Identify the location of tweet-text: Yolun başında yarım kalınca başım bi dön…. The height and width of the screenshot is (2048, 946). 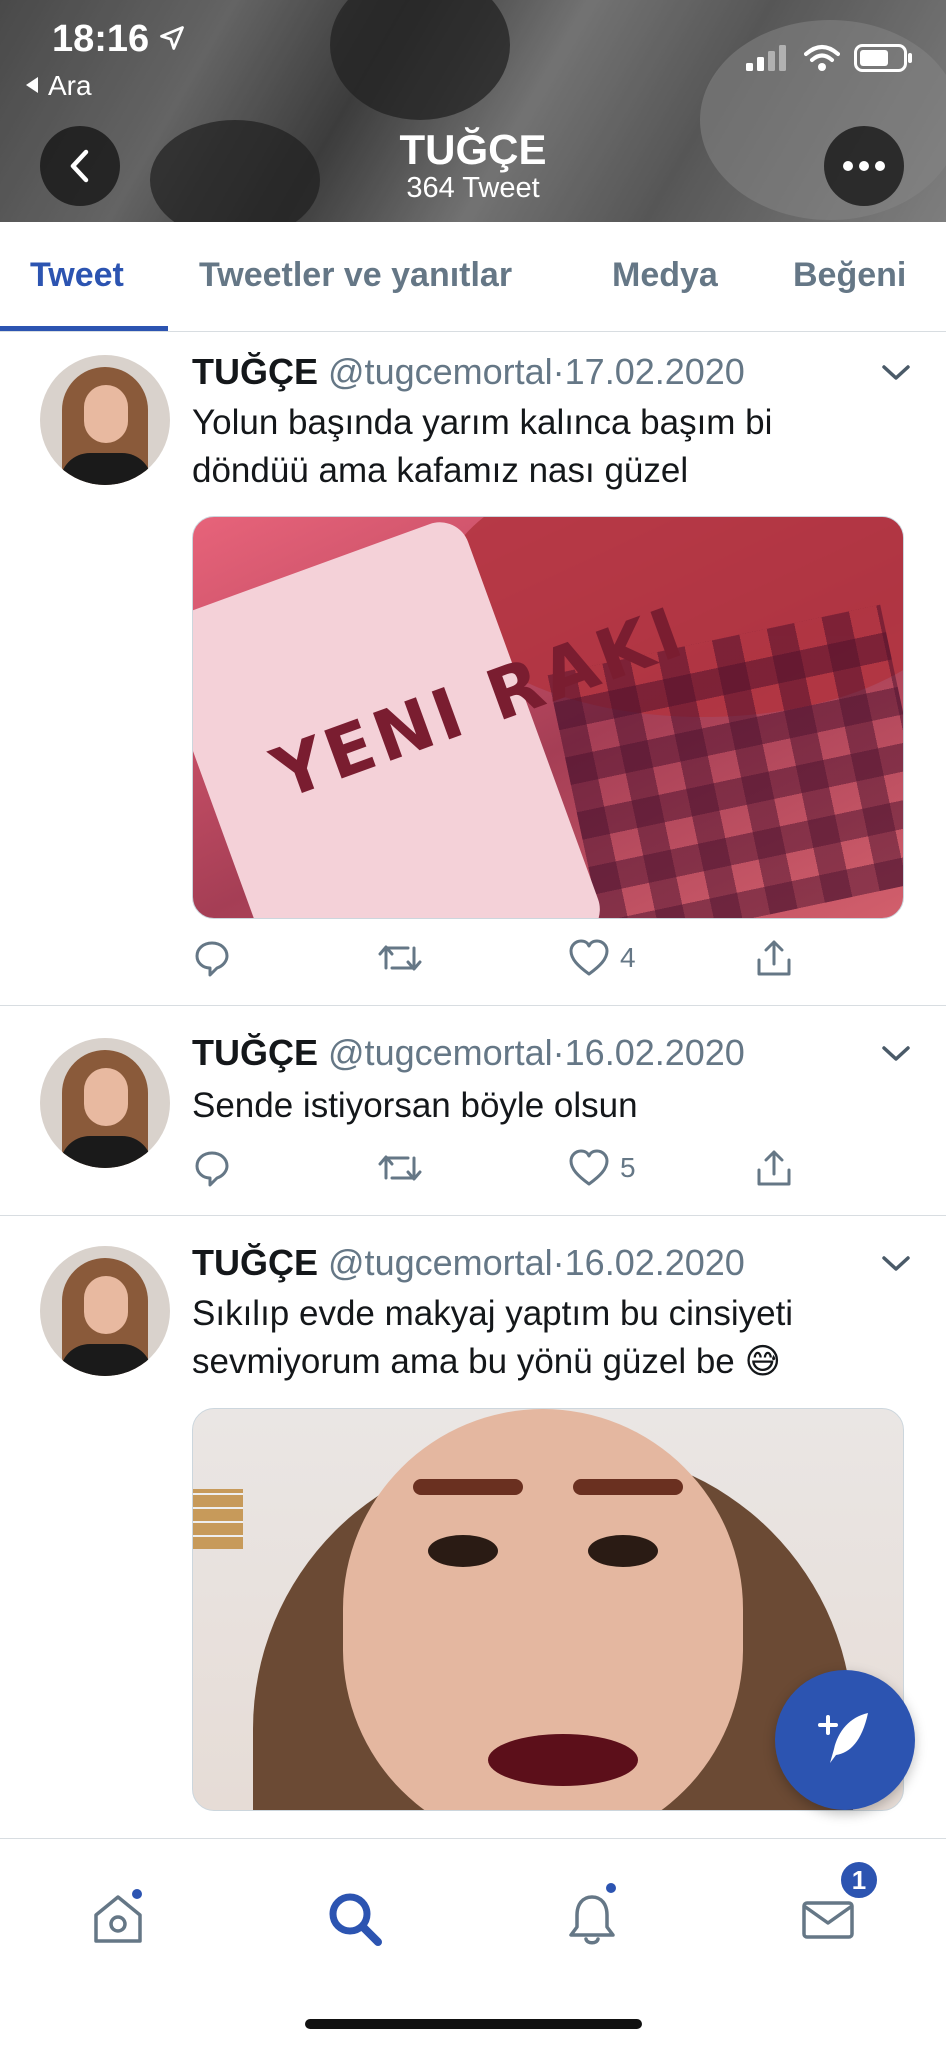
(482, 446).